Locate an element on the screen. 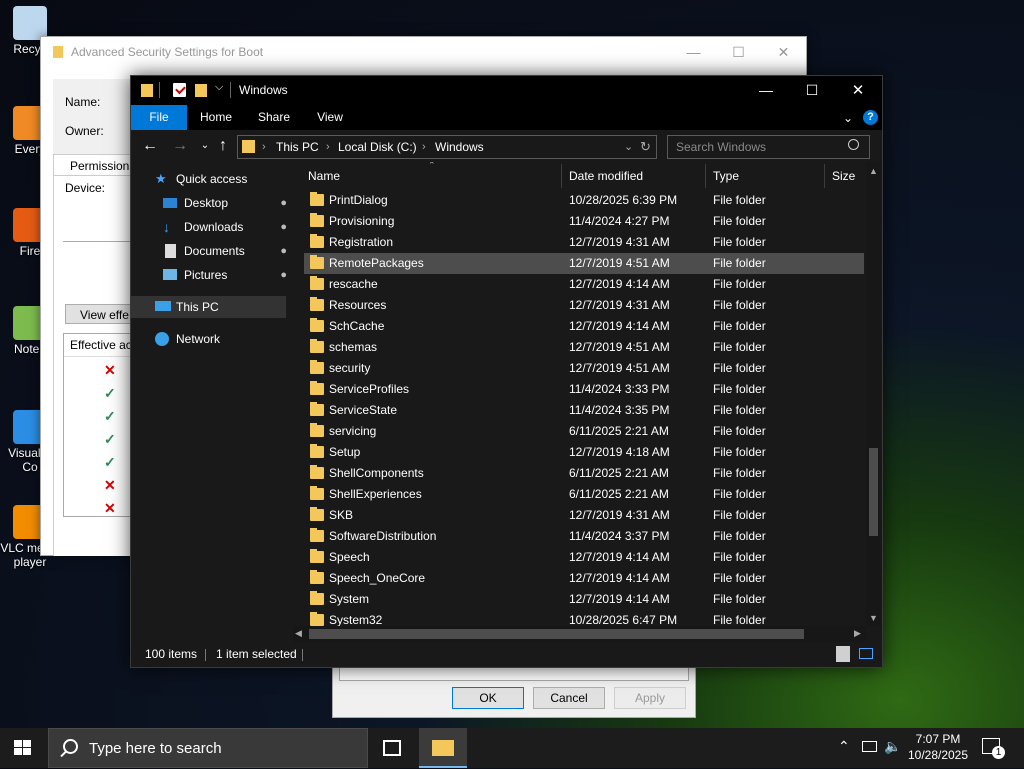 The height and width of the screenshot is (769, 1024). table-row: SKB 12/7/2019 4:31 AM File folder is located at coordinates (584, 515).